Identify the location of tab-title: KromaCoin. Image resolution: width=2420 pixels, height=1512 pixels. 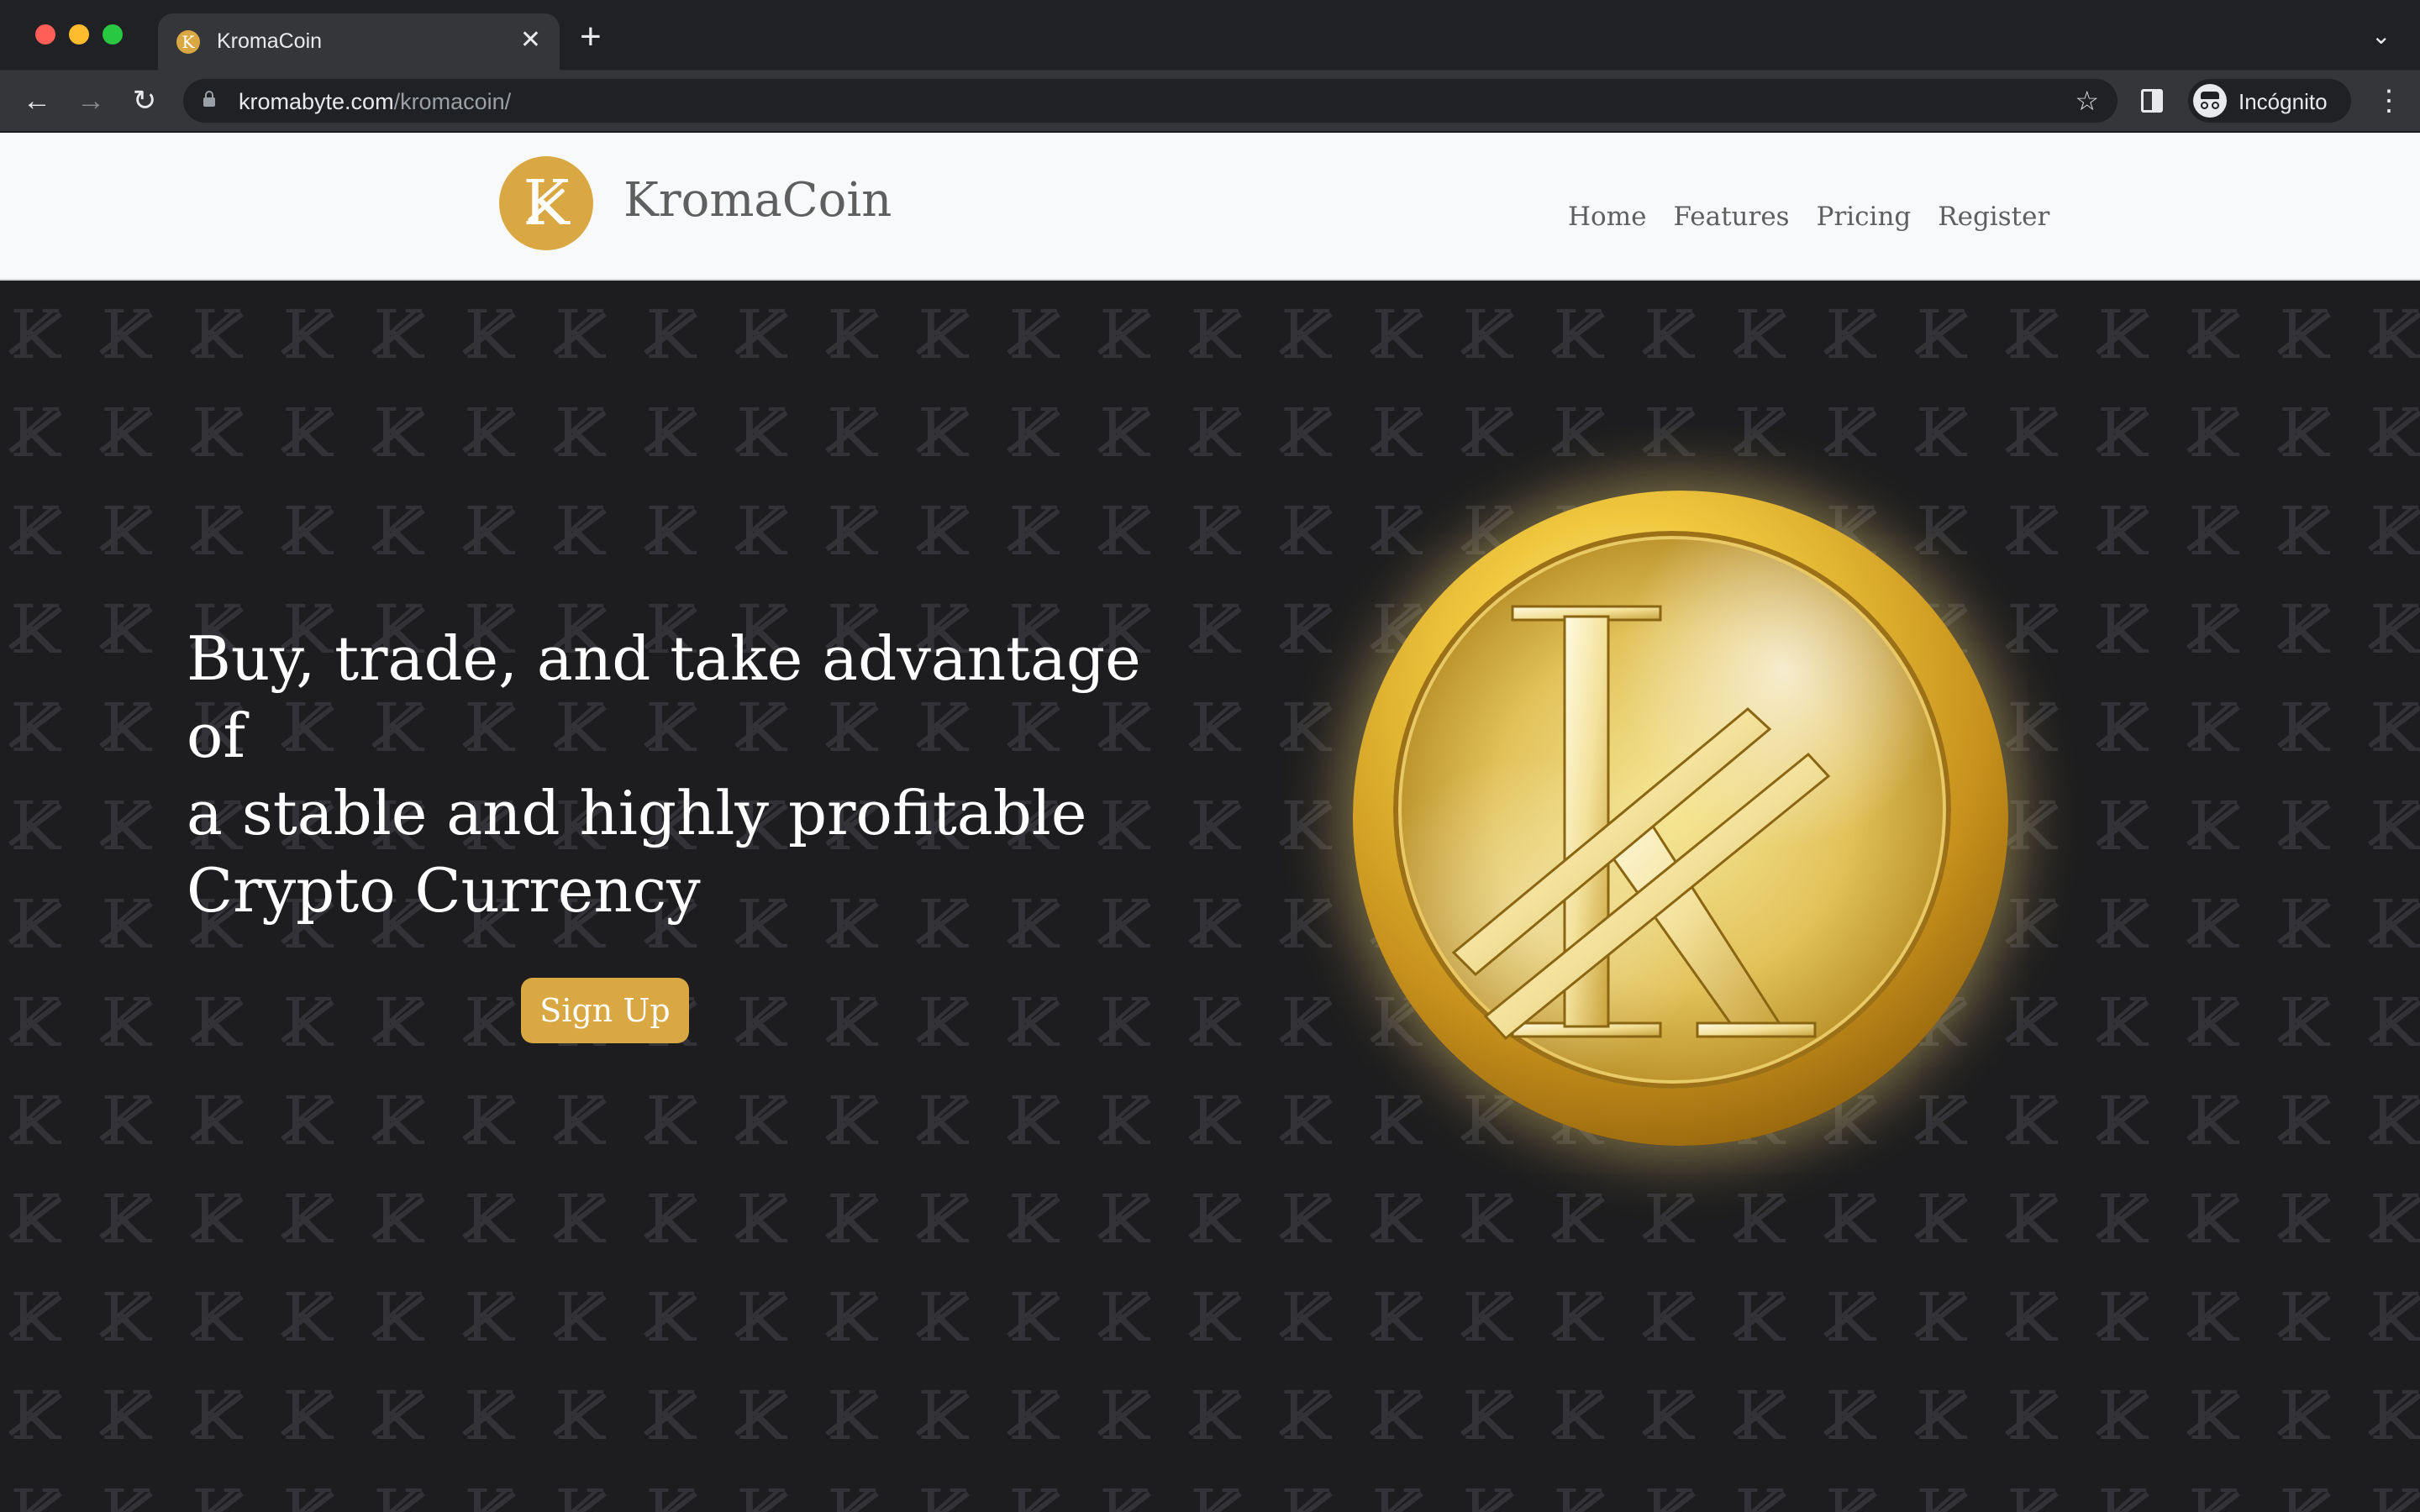
(270, 41).